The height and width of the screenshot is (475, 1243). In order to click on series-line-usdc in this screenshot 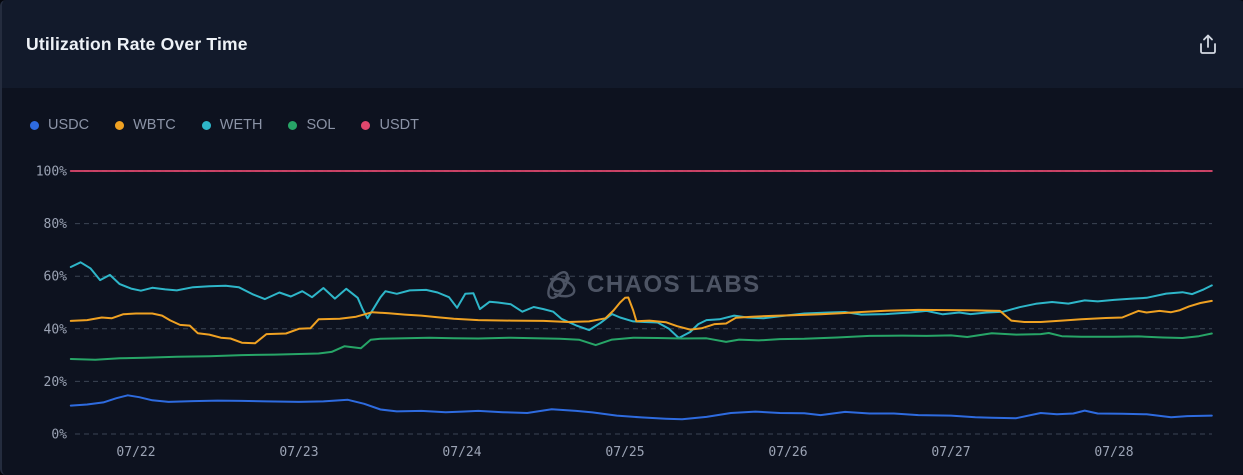, I will do `click(641, 407)`.